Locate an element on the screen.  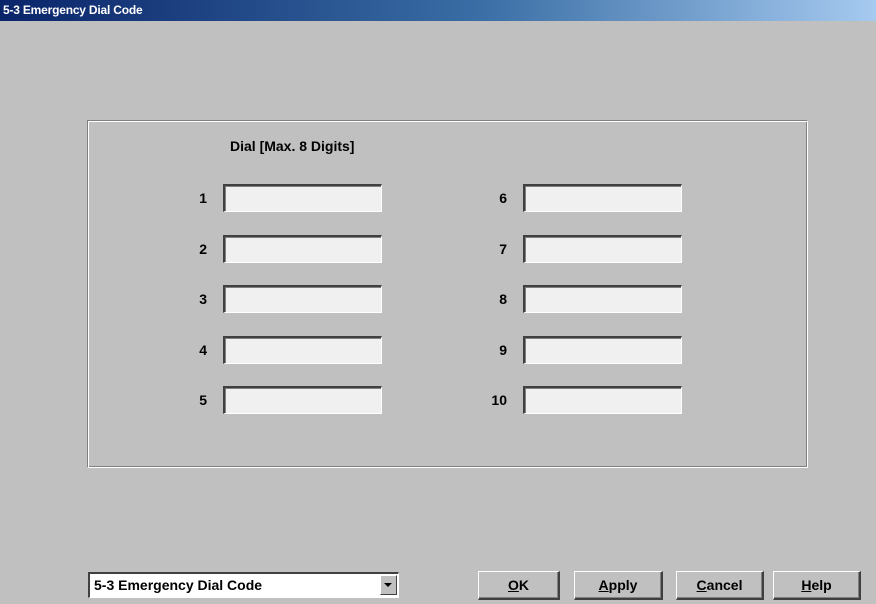
window-title: 5-3 Emergency Dial Code is located at coordinates (73, 10).